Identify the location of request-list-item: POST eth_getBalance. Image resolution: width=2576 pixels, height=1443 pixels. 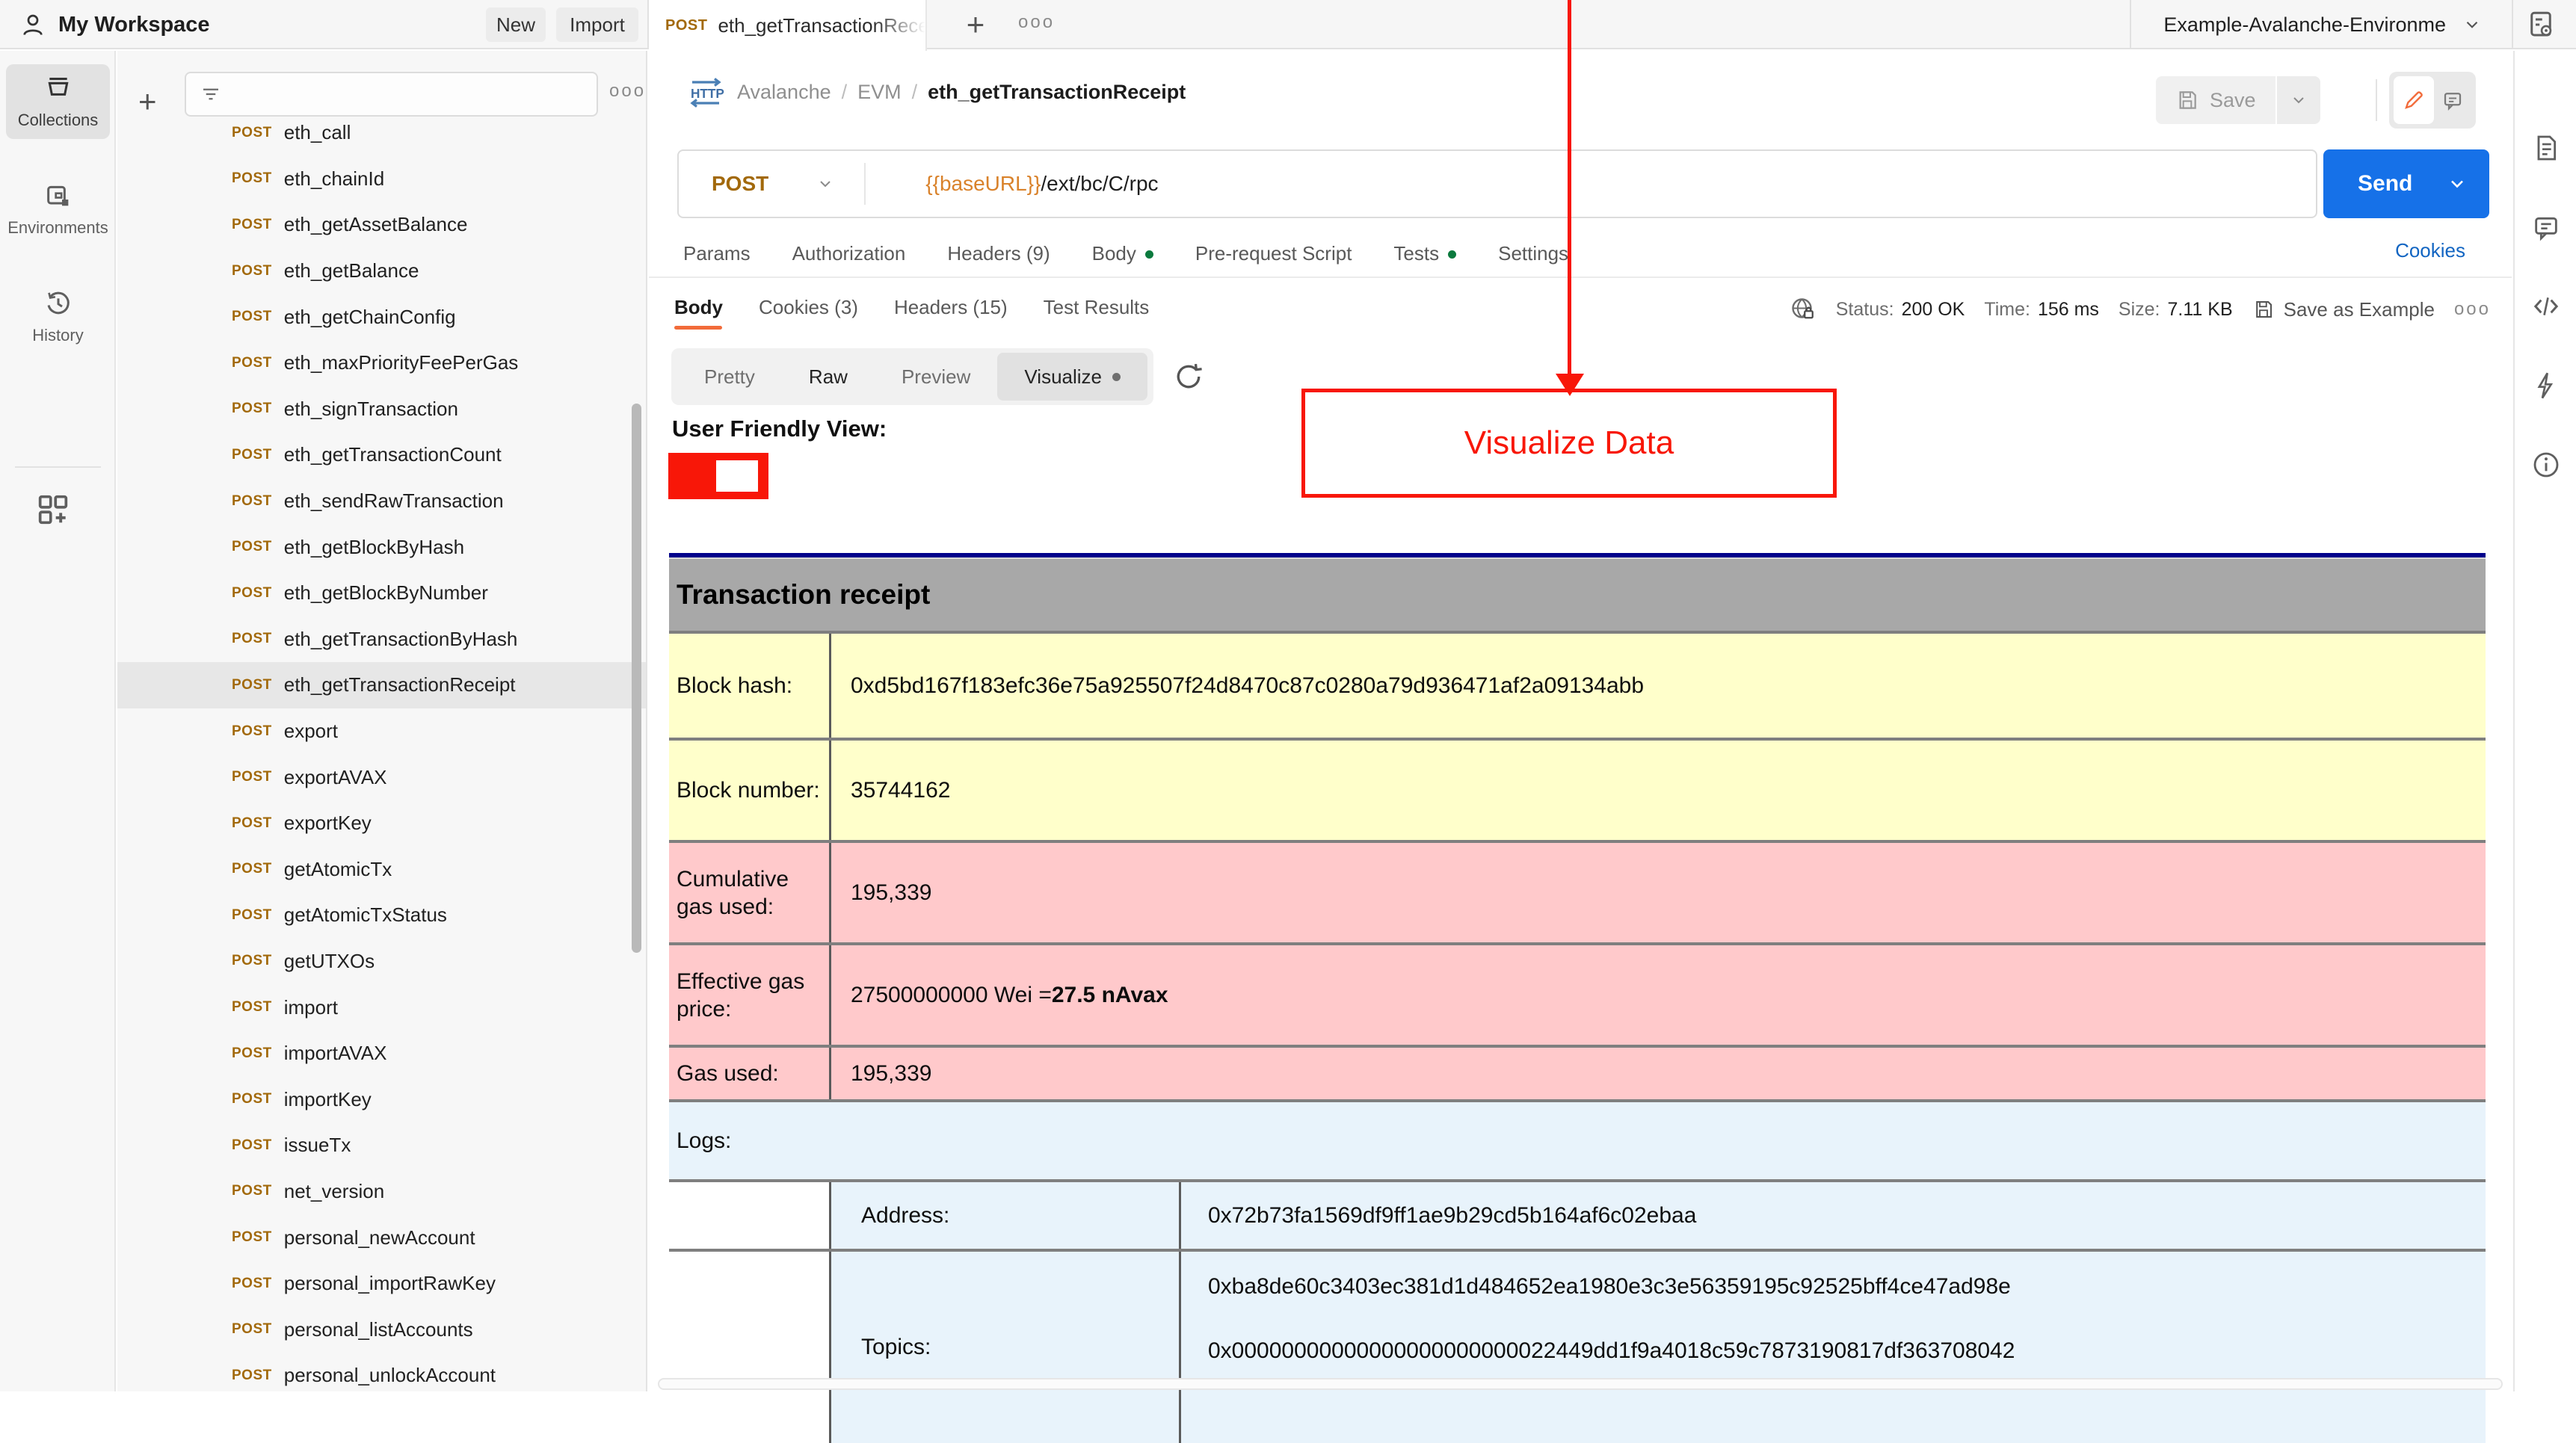
(381, 271).